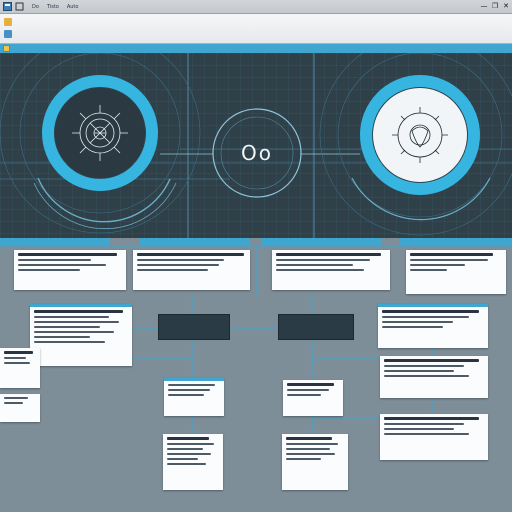 This screenshot has height=512, width=512. Describe the element at coordinates (256, 7) in the screenshot. I see `title-bar: Do Tisto Auto — ❐ ✕` at that location.